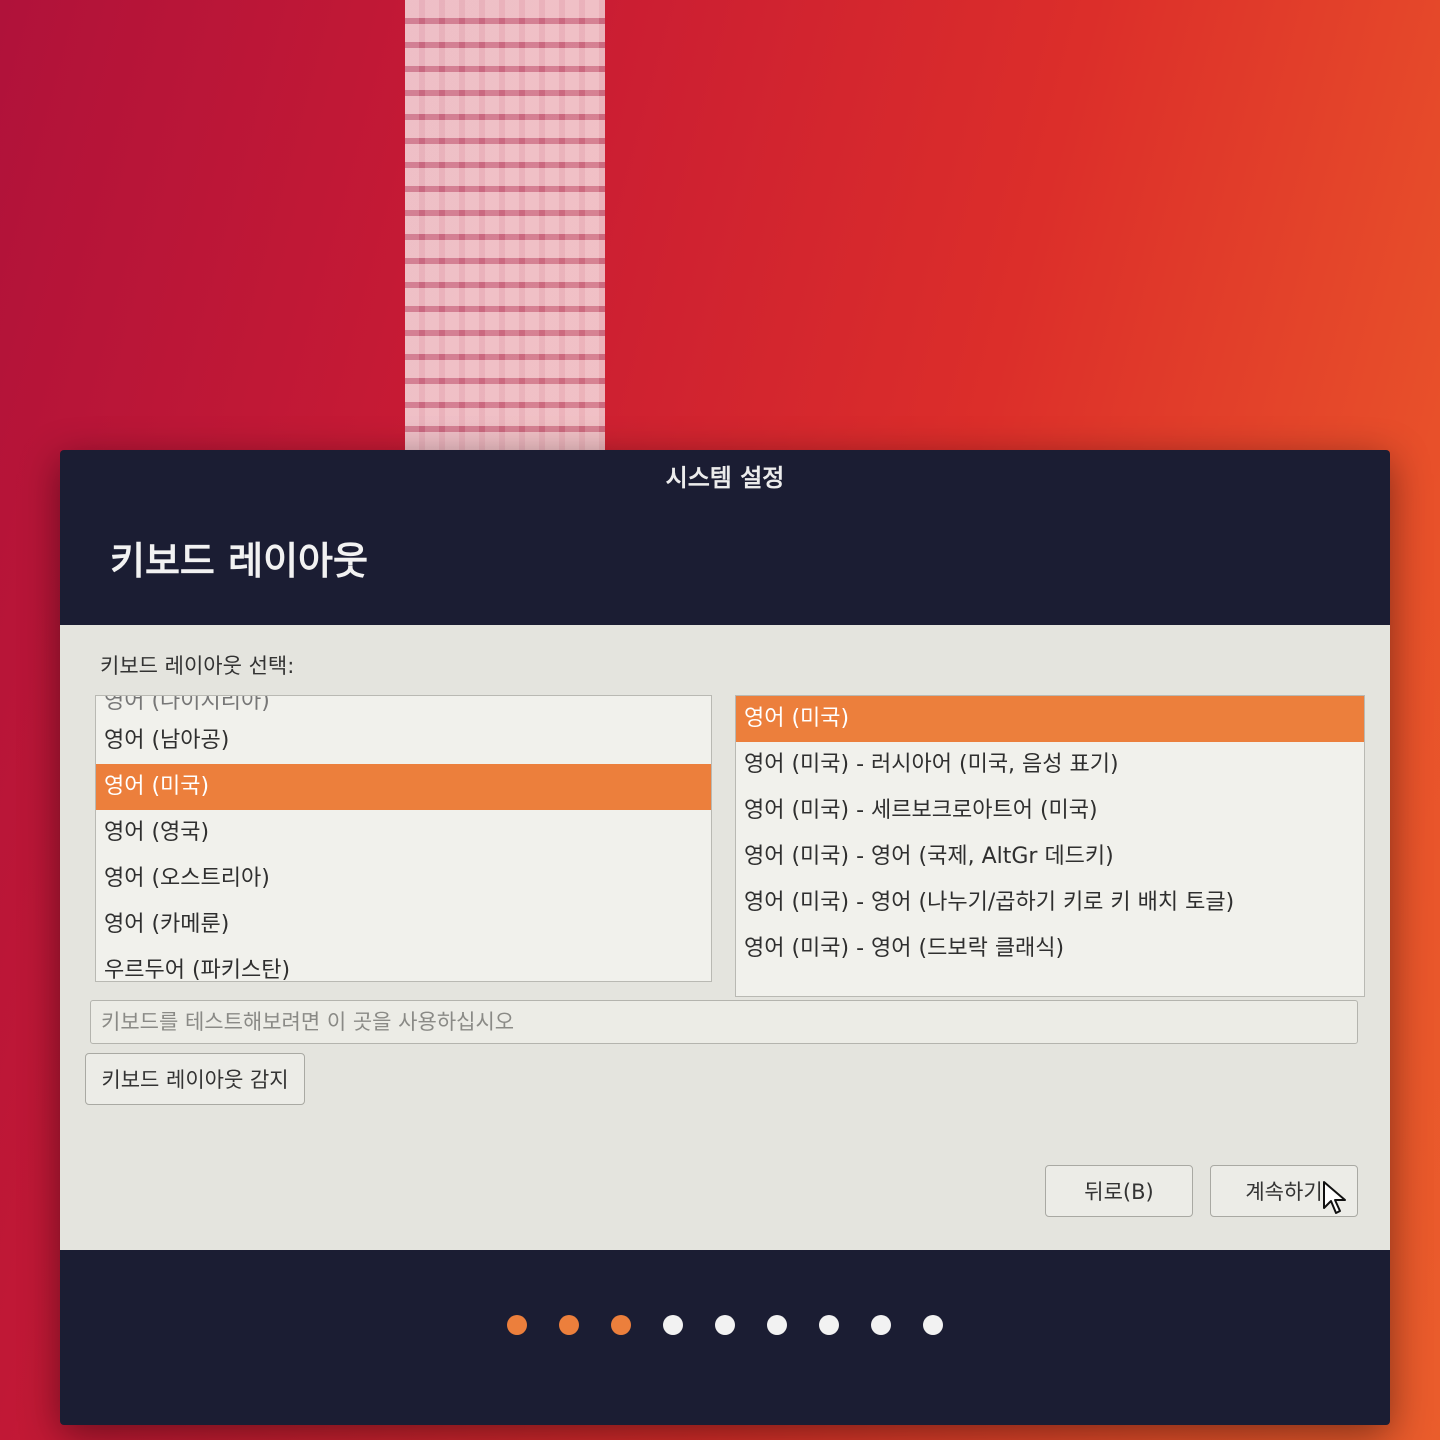 The image size is (1440, 1440). I want to click on list-item: 영어 (남아공), so click(403, 741).